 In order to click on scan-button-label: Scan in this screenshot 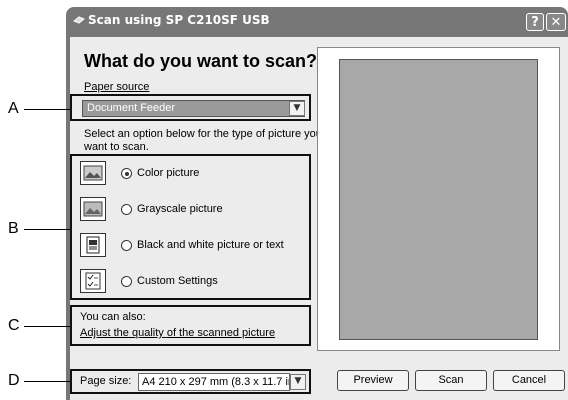, I will do `click(451, 380)`.